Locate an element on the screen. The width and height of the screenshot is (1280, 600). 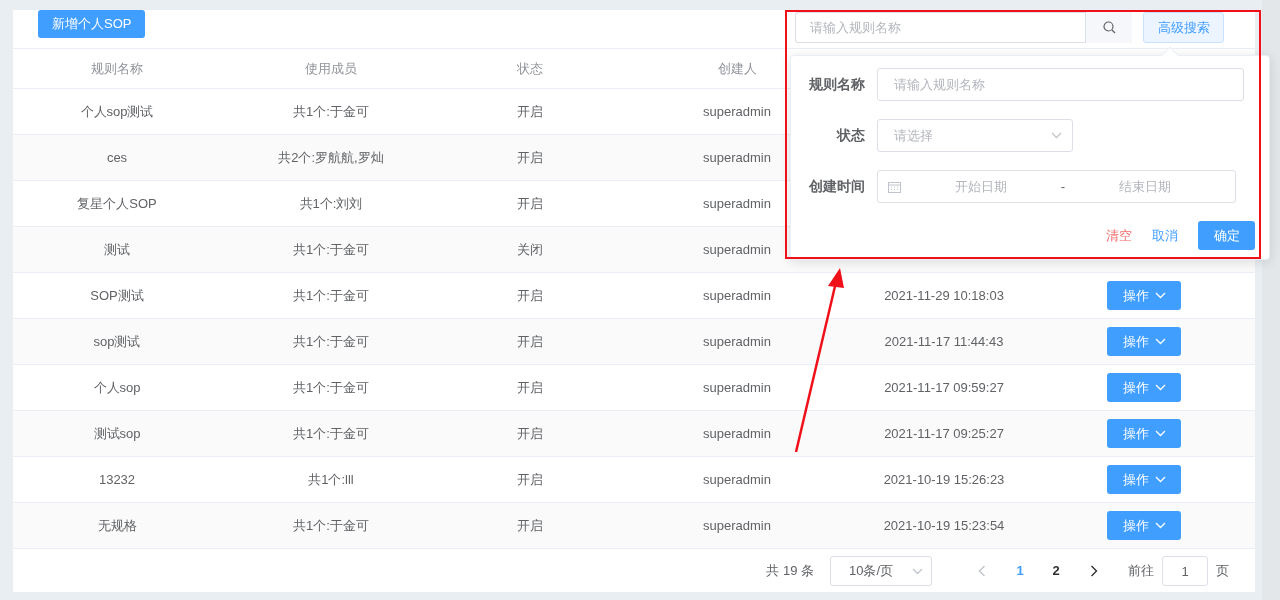
table-cell: 2021-11-17 09:59:27 is located at coordinates (944, 387).